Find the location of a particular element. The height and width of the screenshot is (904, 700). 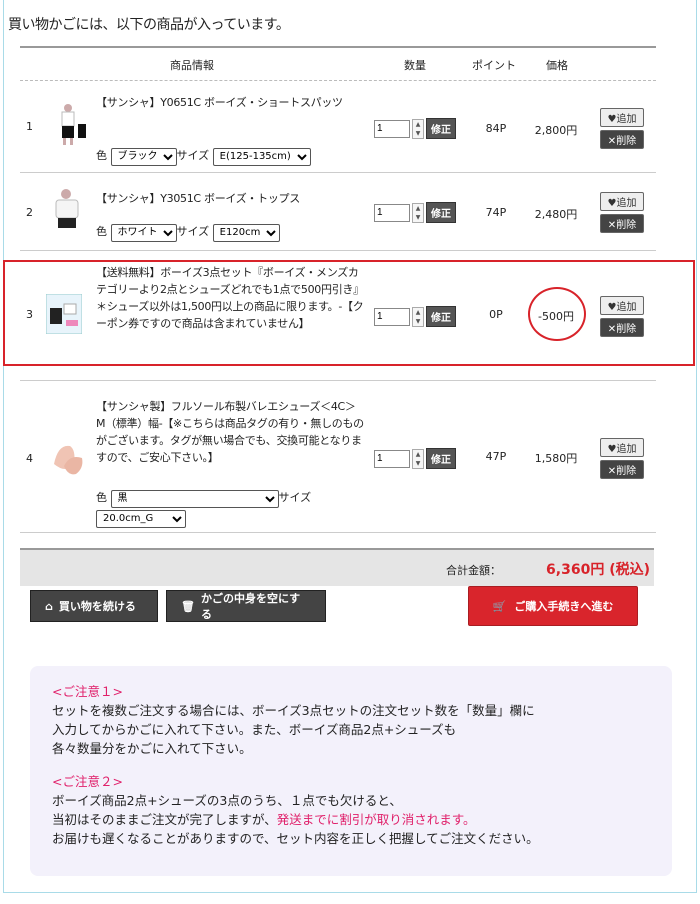

header-info: 商品情報 is located at coordinates (192, 65).